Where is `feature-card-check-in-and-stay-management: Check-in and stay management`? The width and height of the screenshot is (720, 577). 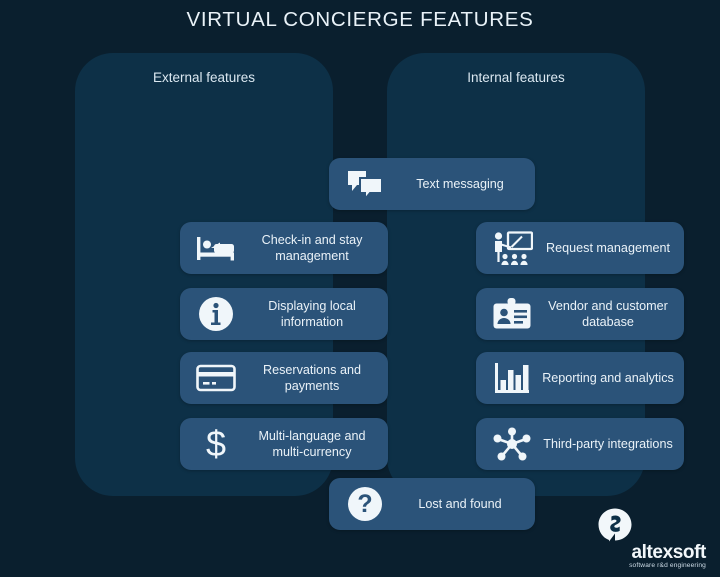
feature-card-check-in-and-stay-management: Check-in and stay management is located at coordinates (284, 248).